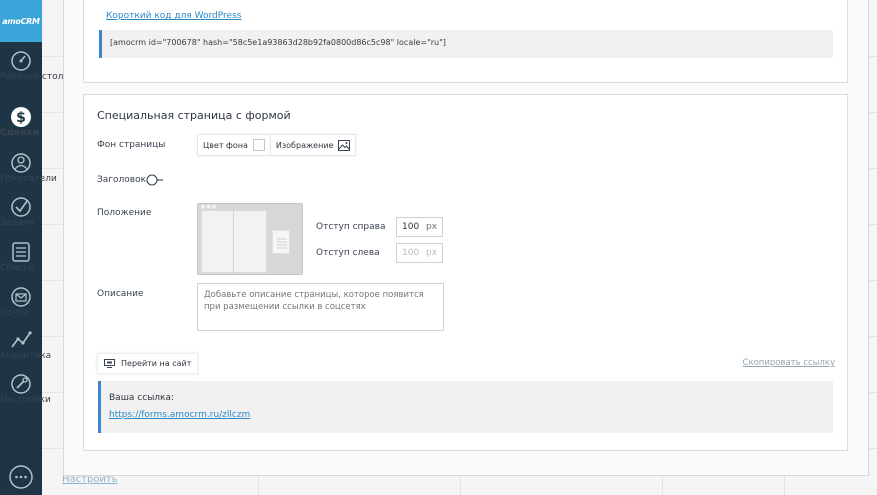 The height and width of the screenshot is (495, 877). What do you see at coordinates (348, 253) in the screenshot?
I see `padding-left-label: Отступ слева` at bounding box center [348, 253].